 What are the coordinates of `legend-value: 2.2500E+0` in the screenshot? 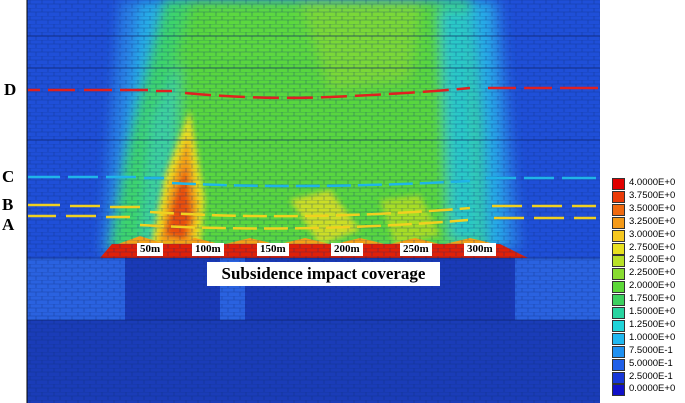 It's located at (652, 273).